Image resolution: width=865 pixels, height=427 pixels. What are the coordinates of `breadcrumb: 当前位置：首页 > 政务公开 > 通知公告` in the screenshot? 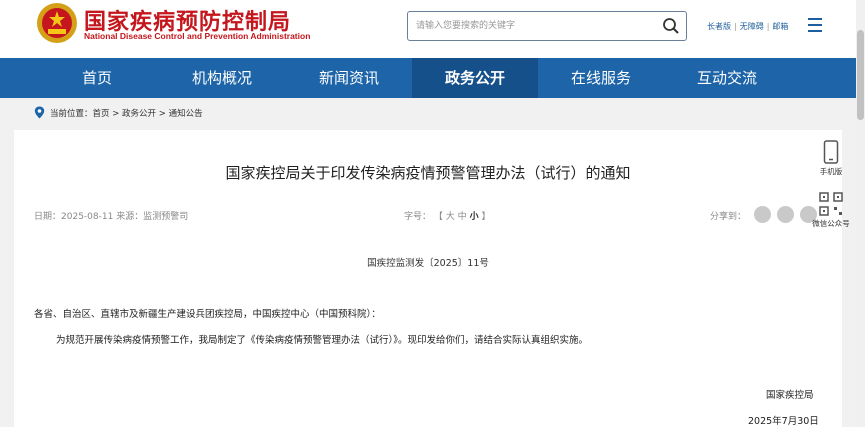 It's located at (126, 113).